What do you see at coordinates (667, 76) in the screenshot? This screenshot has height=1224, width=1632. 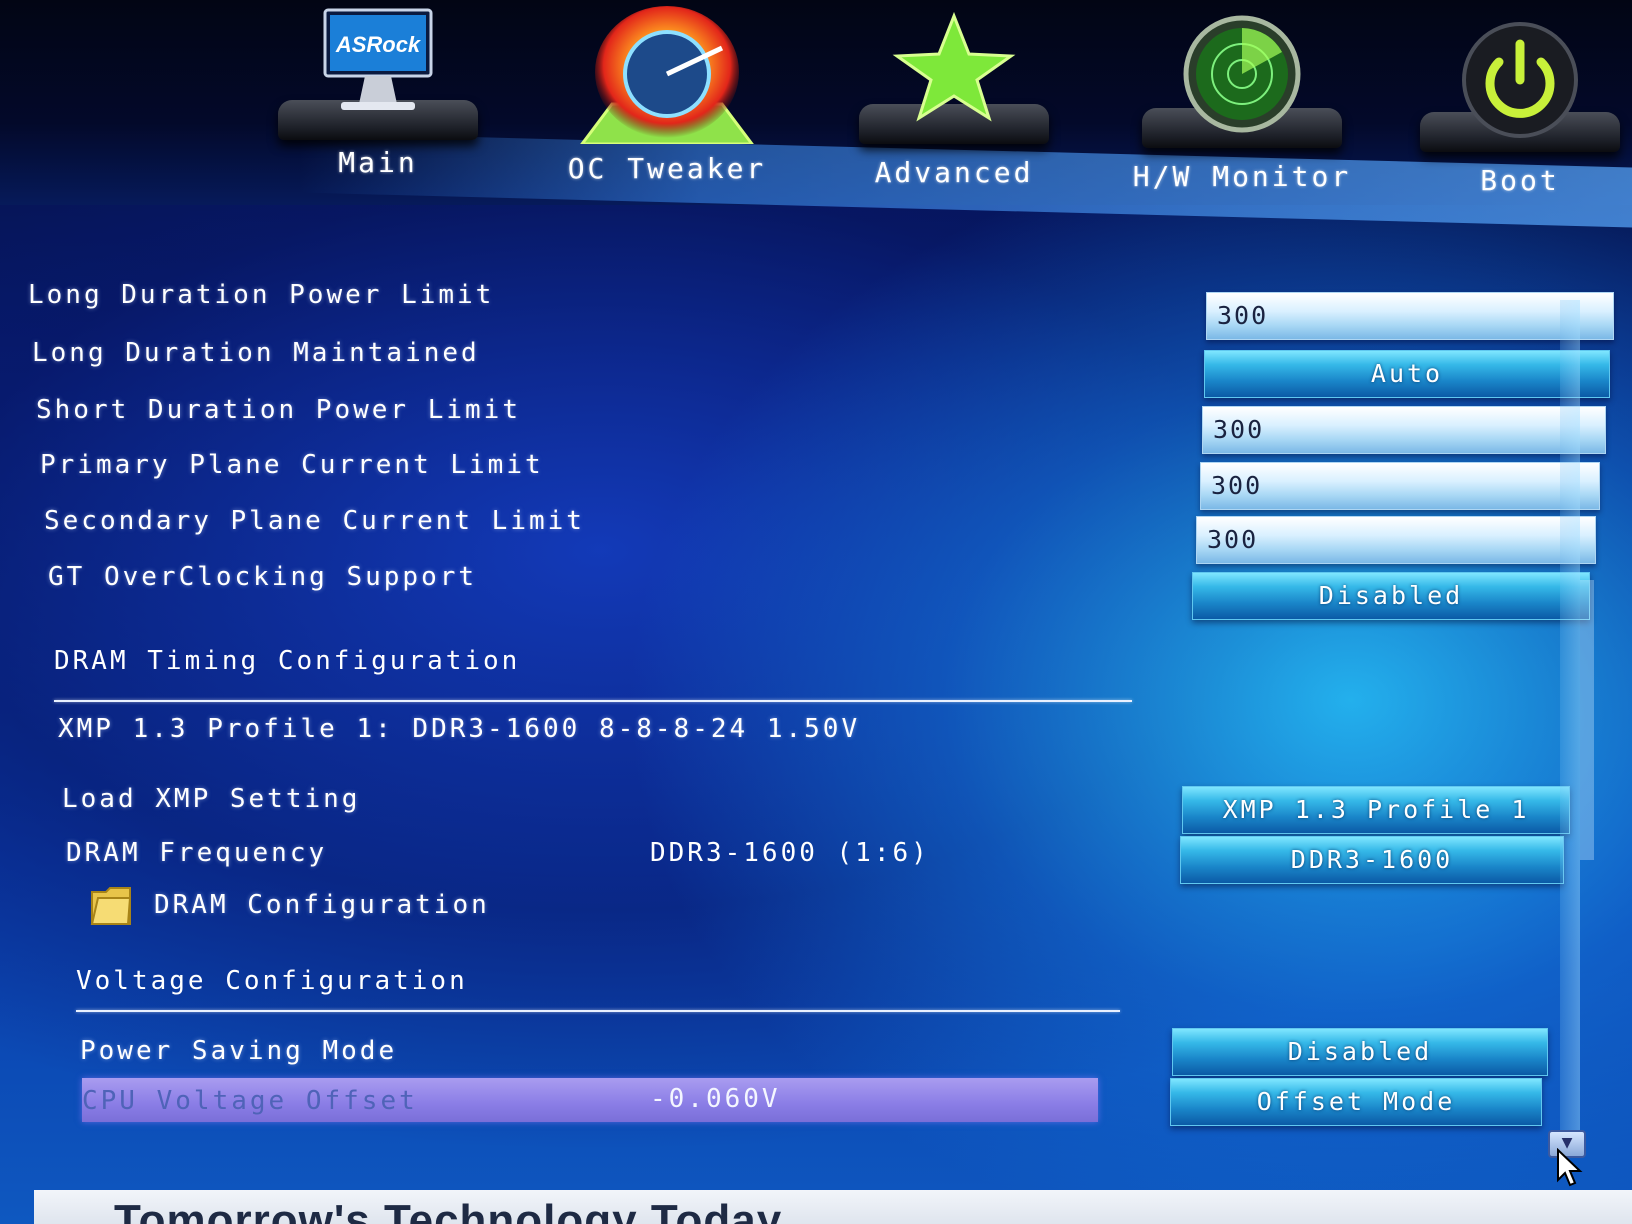 I see `speedometer-flame-icon` at bounding box center [667, 76].